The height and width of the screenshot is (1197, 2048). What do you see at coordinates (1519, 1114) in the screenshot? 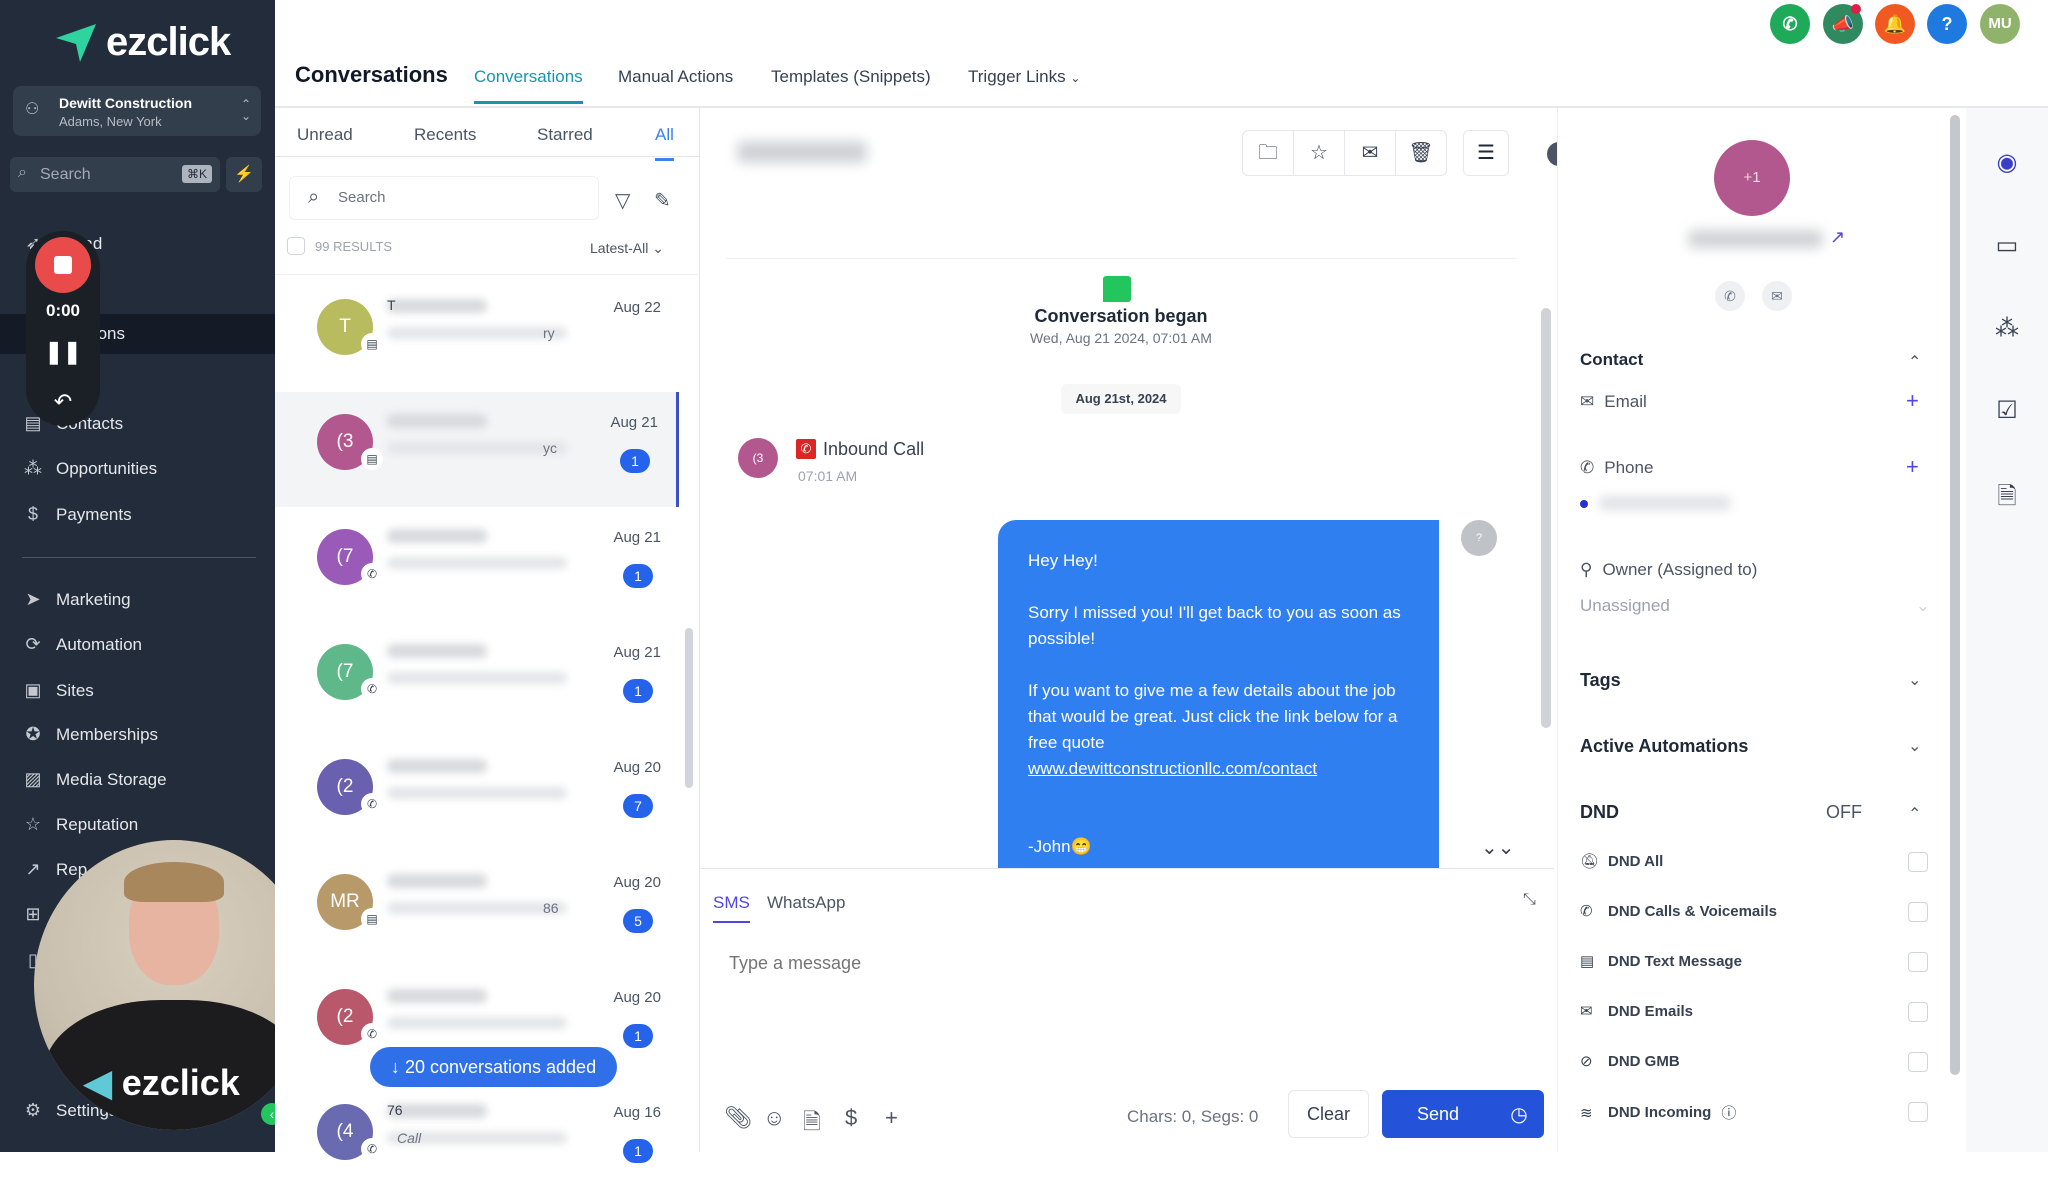
I see `schedule-icon: ◷` at bounding box center [1519, 1114].